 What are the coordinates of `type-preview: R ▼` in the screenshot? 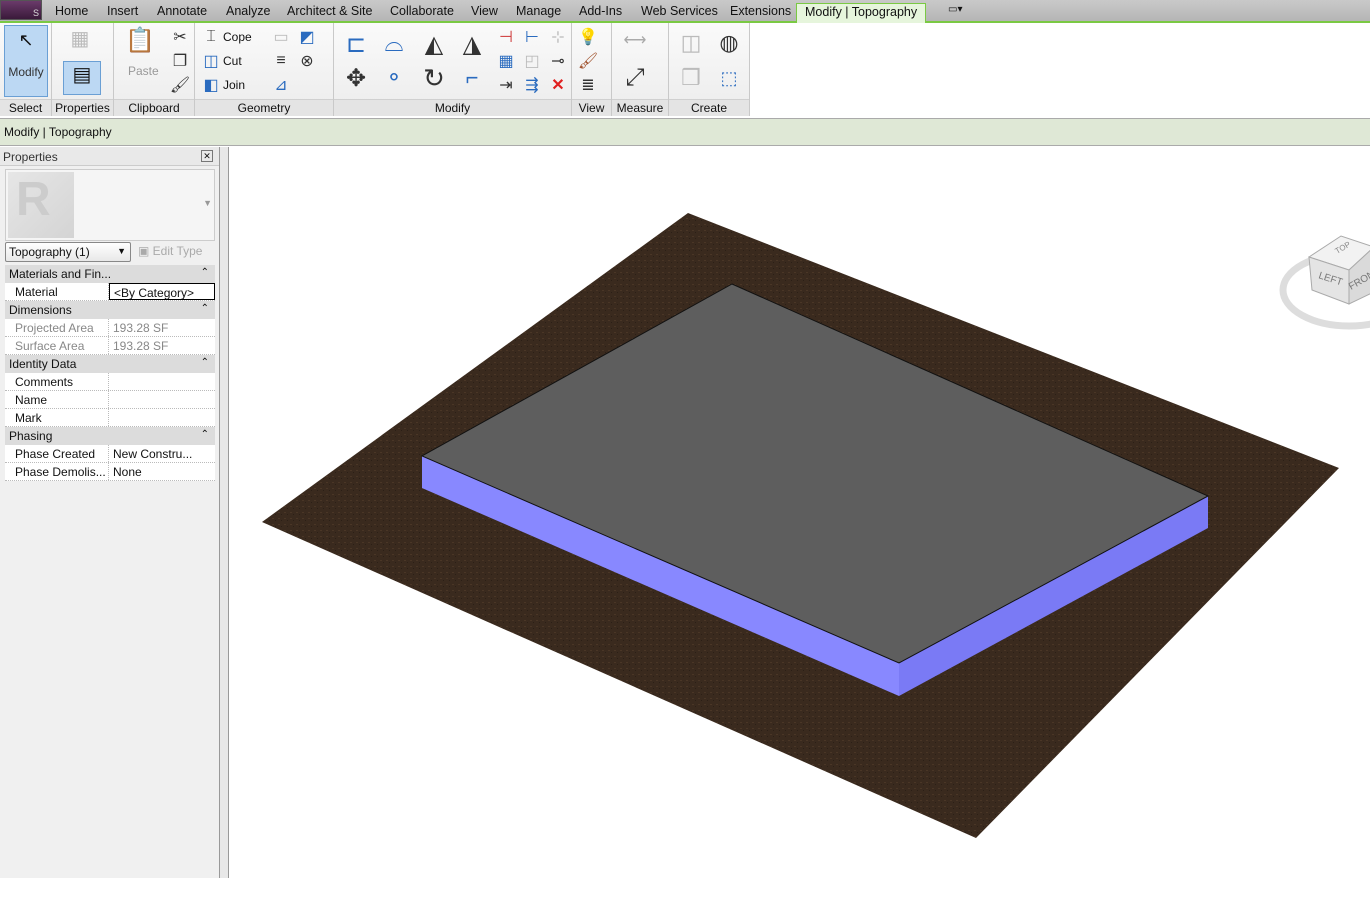 It's located at (110, 205).